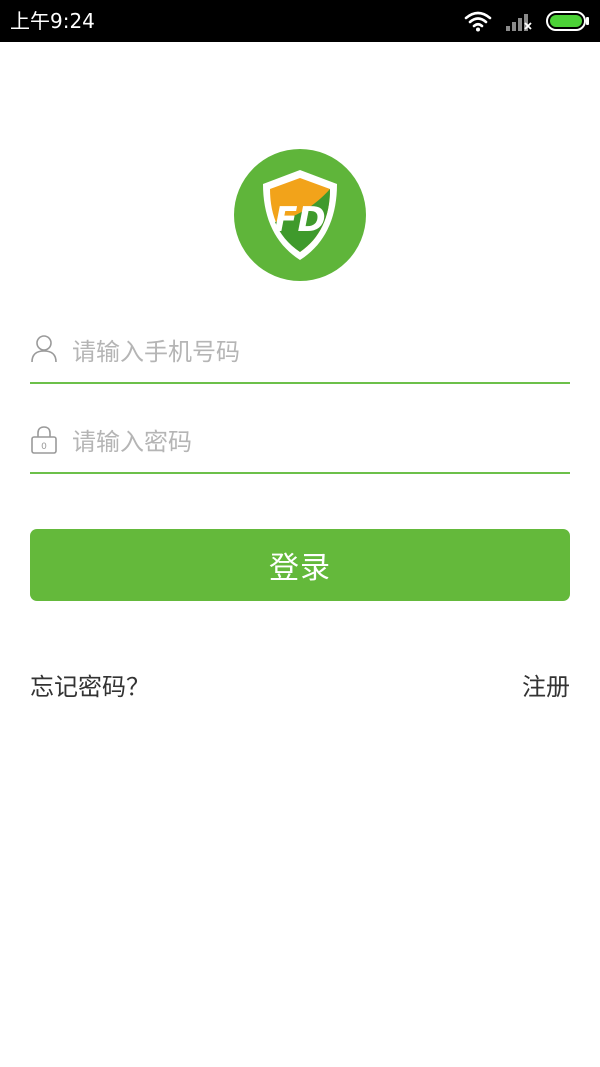 The width and height of the screenshot is (600, 1067). I want to click on lock-icon: 0, so click(44, 440).